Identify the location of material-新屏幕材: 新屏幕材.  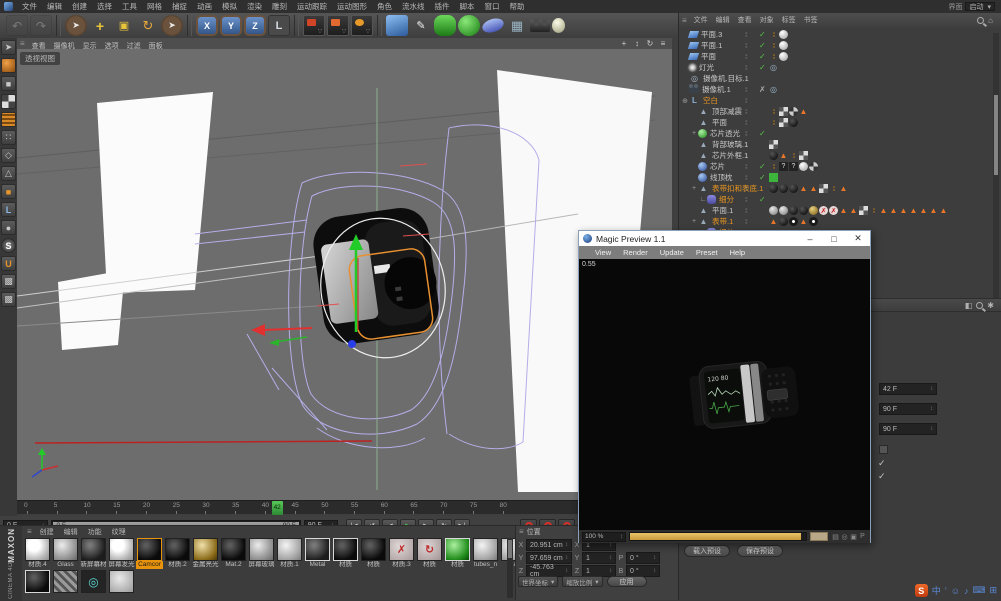
(93, 553).